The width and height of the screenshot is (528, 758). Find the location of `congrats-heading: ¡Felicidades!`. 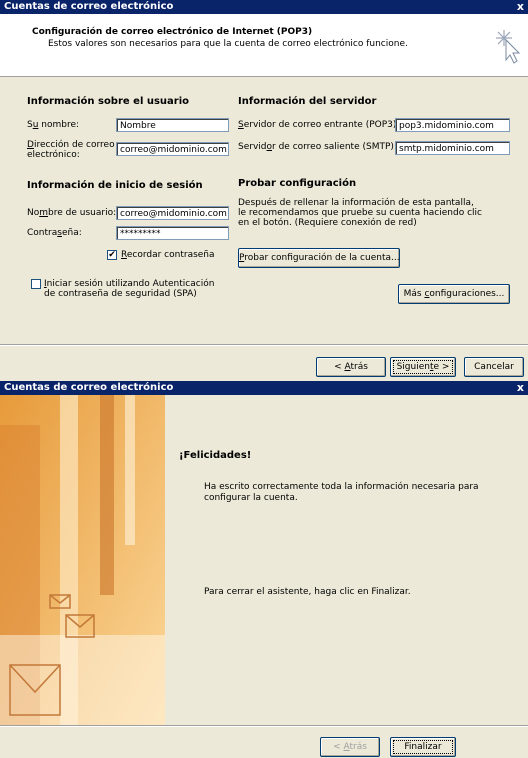

congrats-heading: ¡Felicidades! is located at coordinates (215, 455).